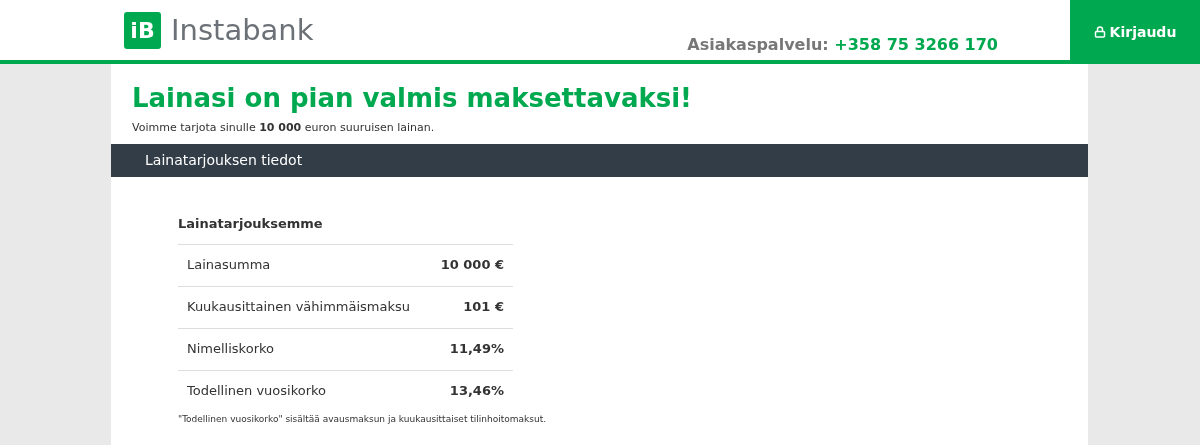  Describe the element at coordinates (1135, 32) in the screenshot. I see `login-button: Kirjaudu` at that location.